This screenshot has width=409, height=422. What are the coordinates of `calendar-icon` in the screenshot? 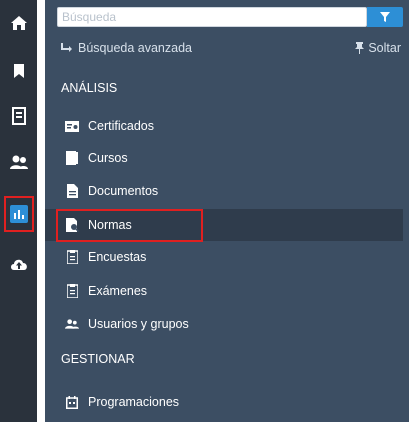 It's located at (72, 402).